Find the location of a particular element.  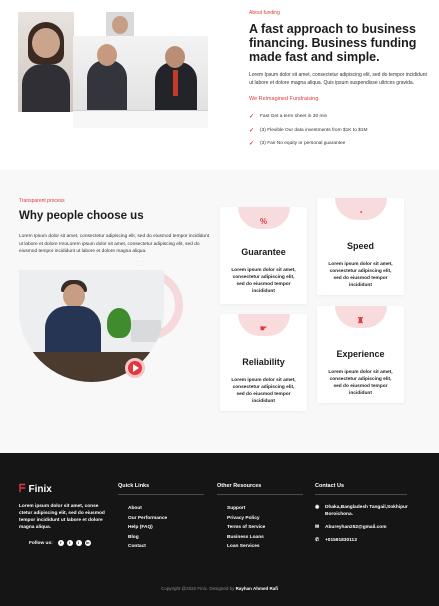

follow-us: Follow us: f t i in is located at coordinates (60, 543).